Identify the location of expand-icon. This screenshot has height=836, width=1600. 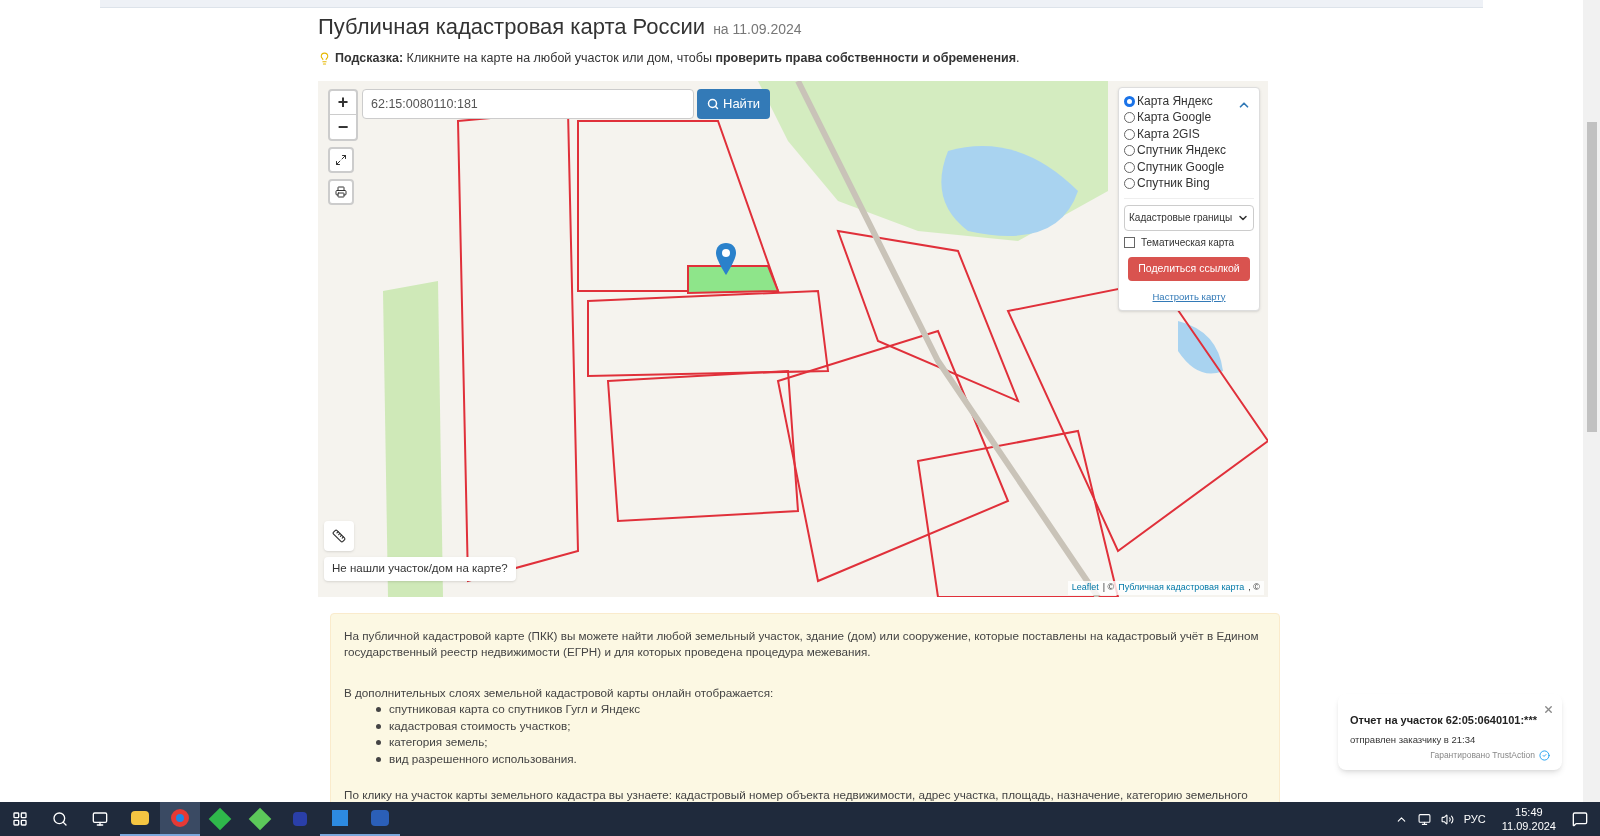
(341, 159).